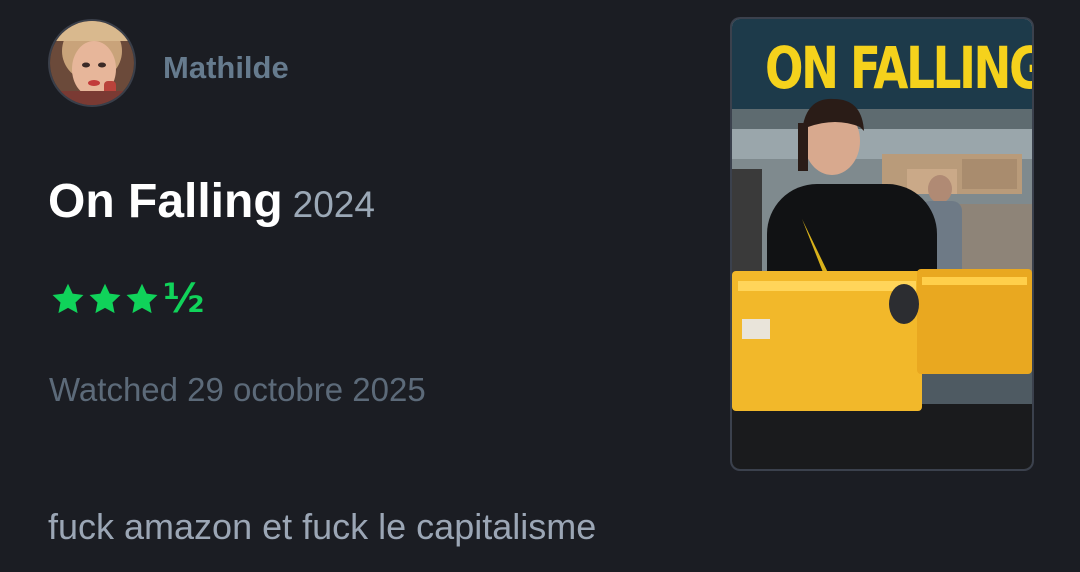 The width and height of the screenshot is (1080, 572). I want to click on poster-title: ON FALLING, so click(898, 68).